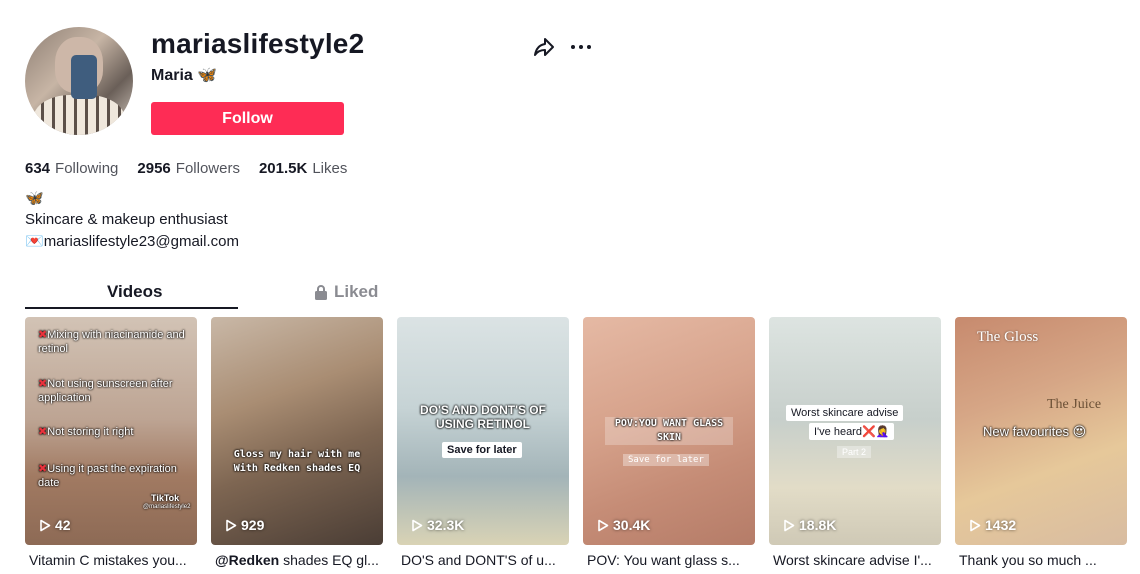 The height and width of the screenshot is (574, 1140). Describe the element at coordinates (207, 75) in the screenshot. I see `butterfly-icon: 🦋` at that location.